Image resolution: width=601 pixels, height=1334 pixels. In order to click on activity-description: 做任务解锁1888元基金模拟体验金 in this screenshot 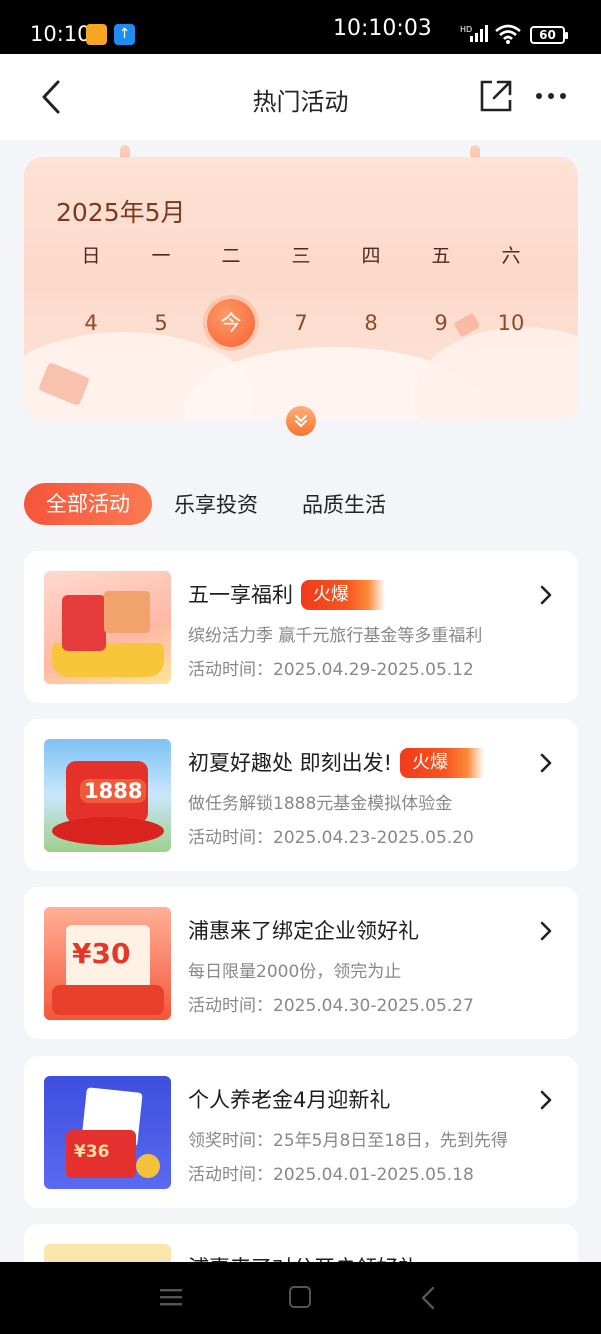, I will do `click(320, 804)`.